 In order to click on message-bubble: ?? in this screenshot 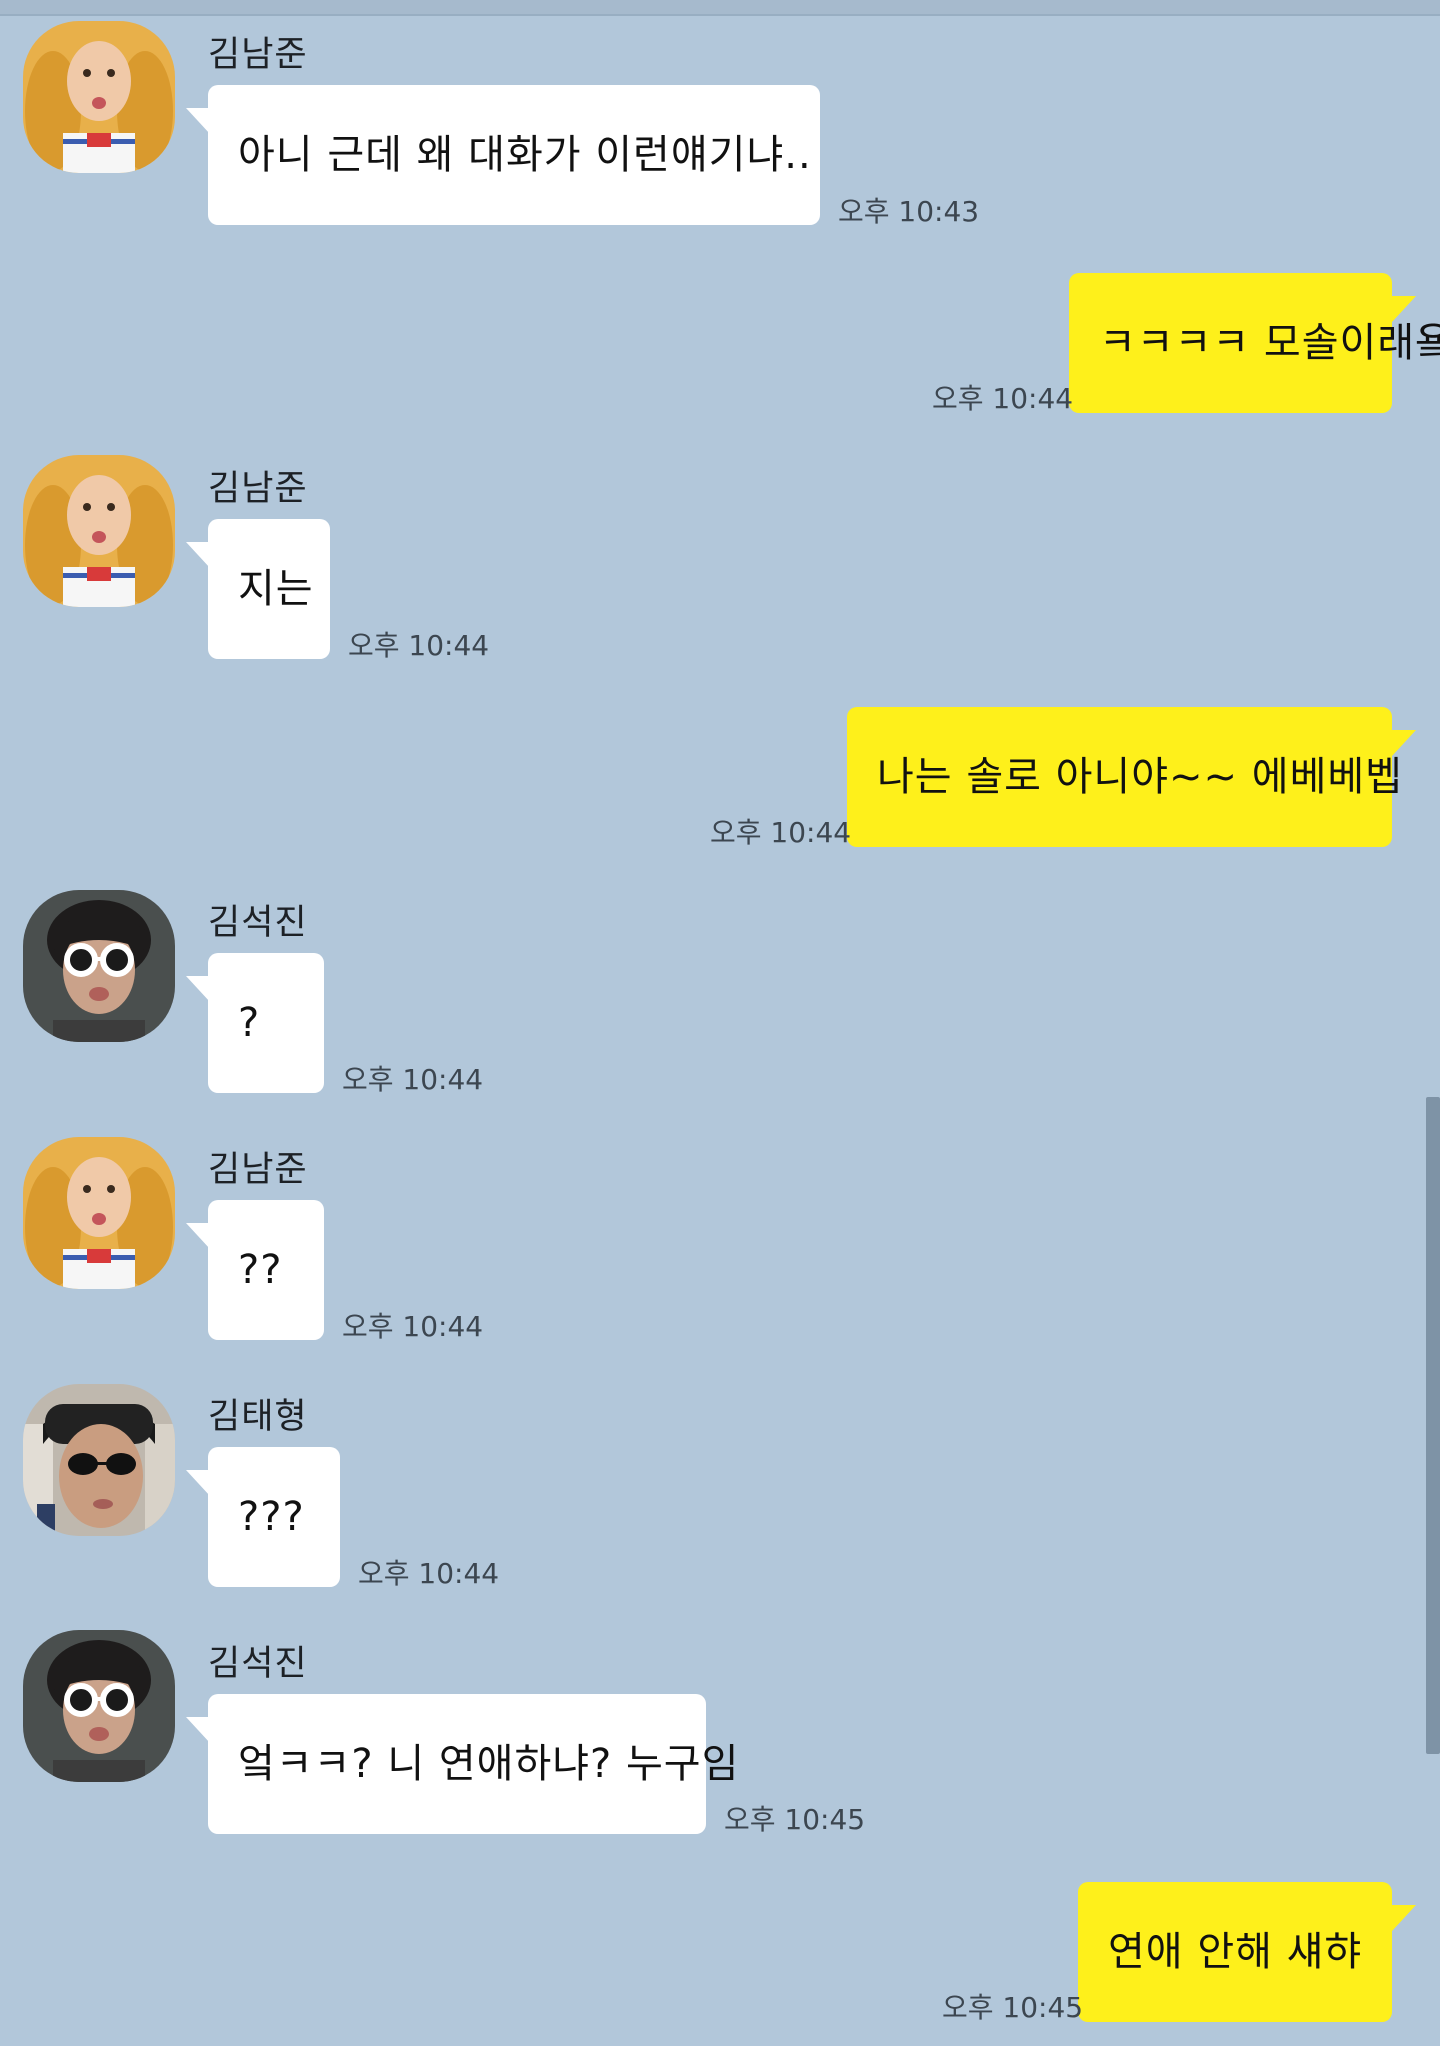, I will do `click(266, 1270)`.